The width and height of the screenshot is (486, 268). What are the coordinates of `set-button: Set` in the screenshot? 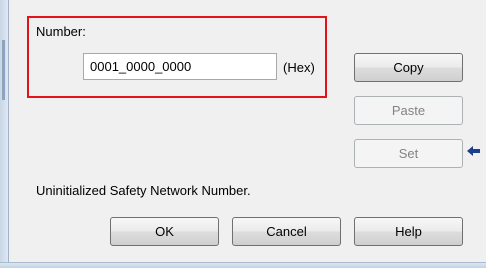 It's located at (408, 153).